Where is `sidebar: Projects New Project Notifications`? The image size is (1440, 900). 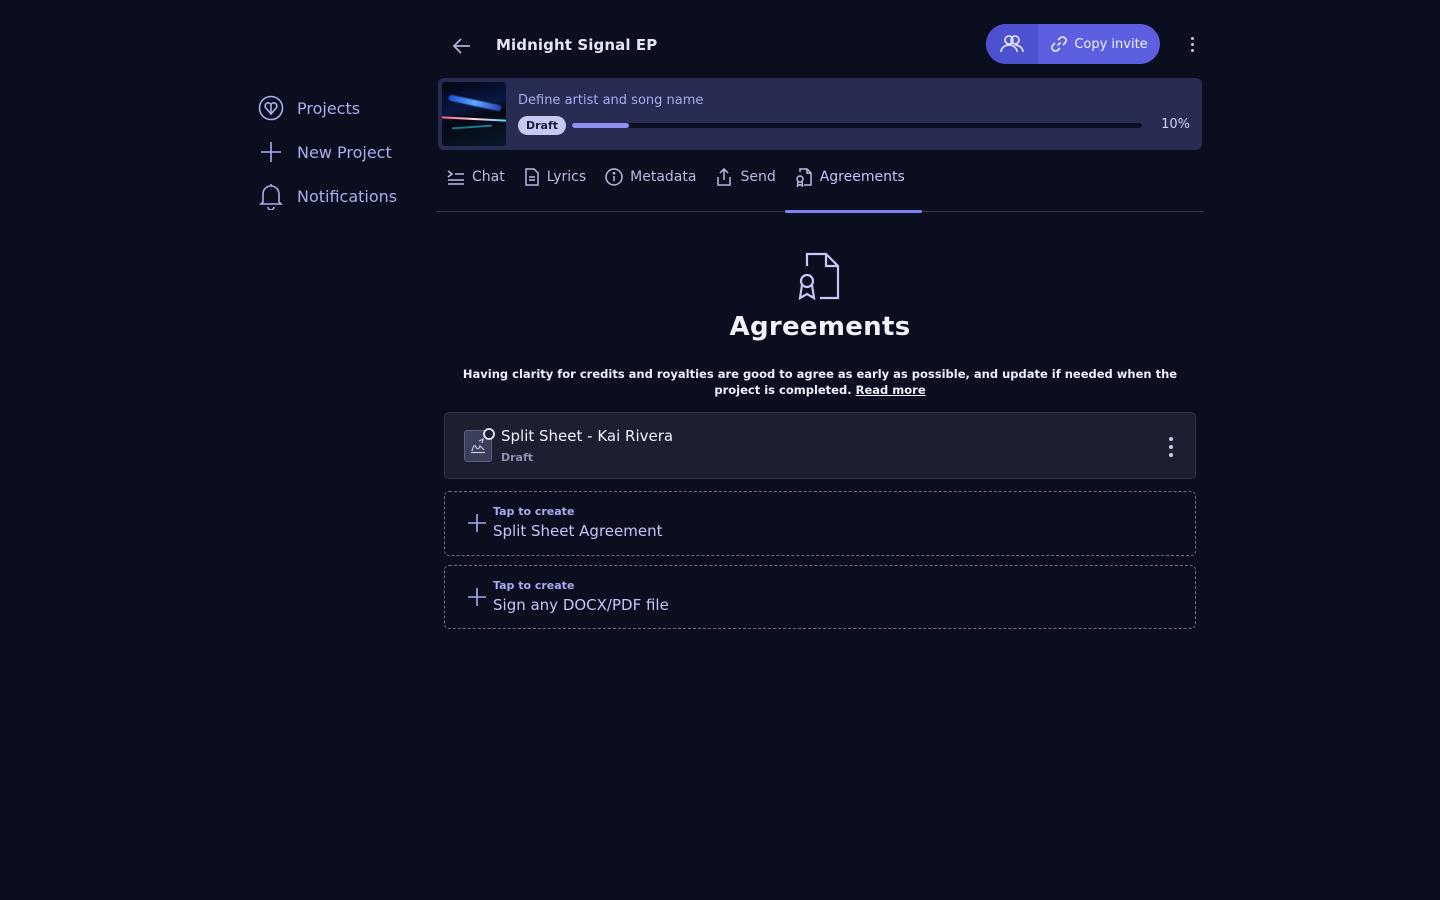
sidebar: Projects New Project Notifications is located at coordinates (341, 158).